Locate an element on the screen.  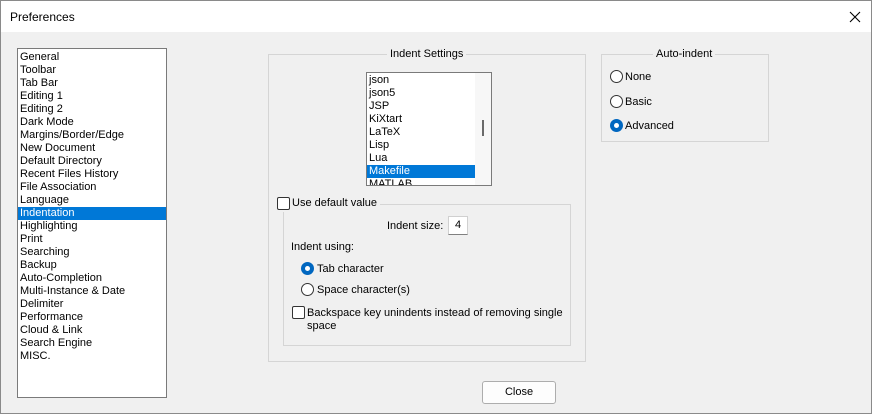
sidebar-item: Recent Files History is located at coordinates (92, 174).